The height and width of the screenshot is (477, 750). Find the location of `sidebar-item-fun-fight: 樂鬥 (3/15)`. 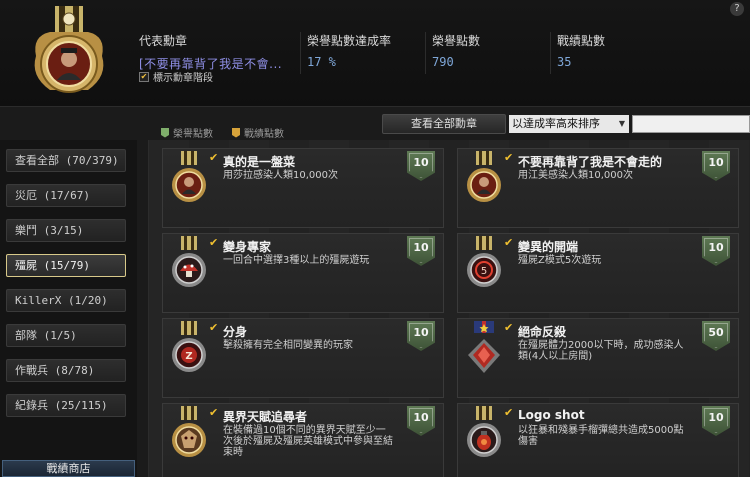

sidebar-item-fun-fight: 樂鬥 (3/15) is located at coordinates (66, 230).